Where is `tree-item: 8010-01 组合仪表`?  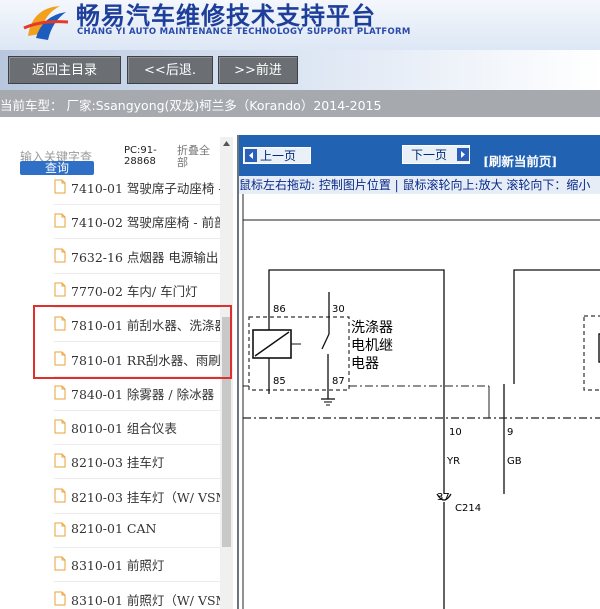
tree-item: 8010-01 组合仪表 is located at coordinates (138, 428).